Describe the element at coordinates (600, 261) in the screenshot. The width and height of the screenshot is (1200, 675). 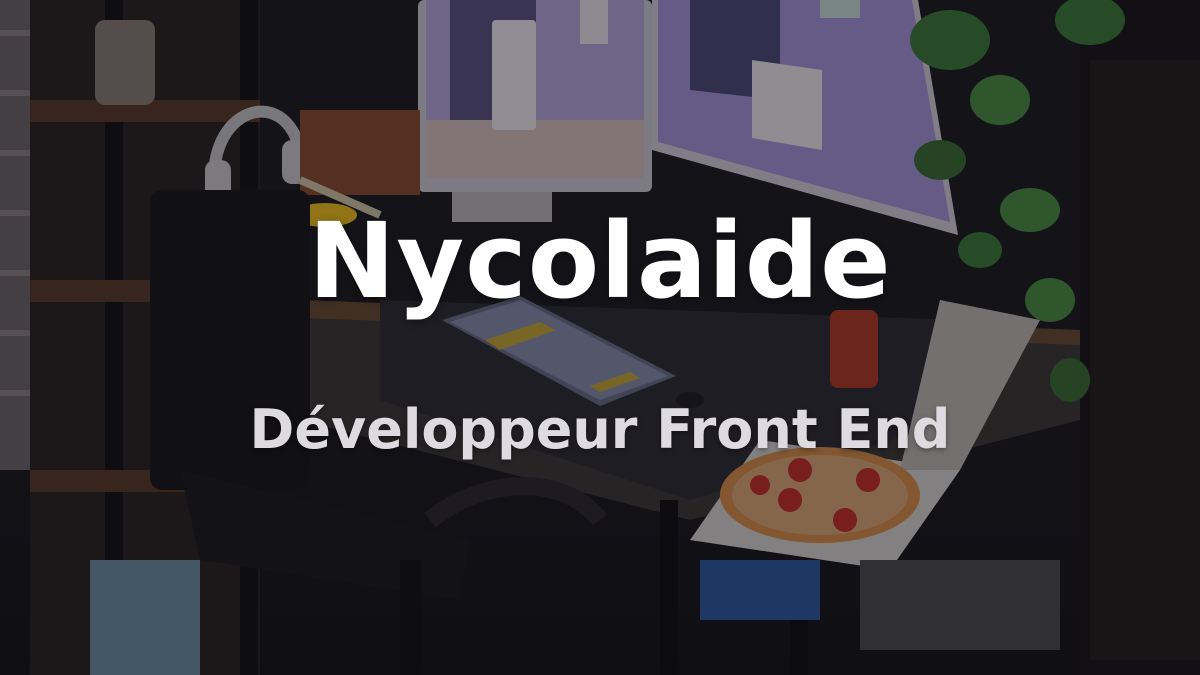
I see `hero-title: Nycolaide` at that location.